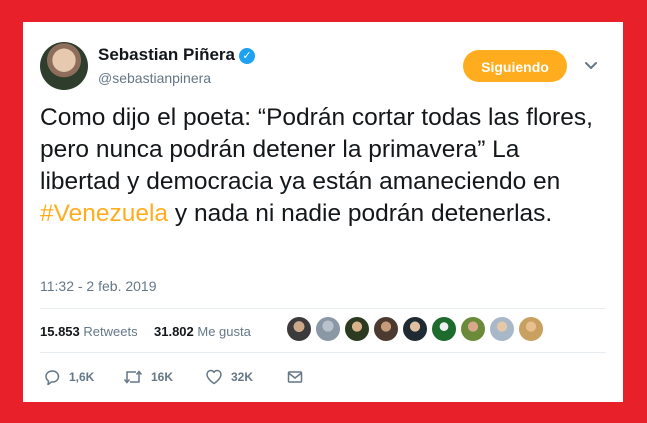 Image resolution: width=647 pixels, height=423 pixels. I want to click on author-info: Sebastian Piñera ✓ @sebastianpinera, so click(177, 65).